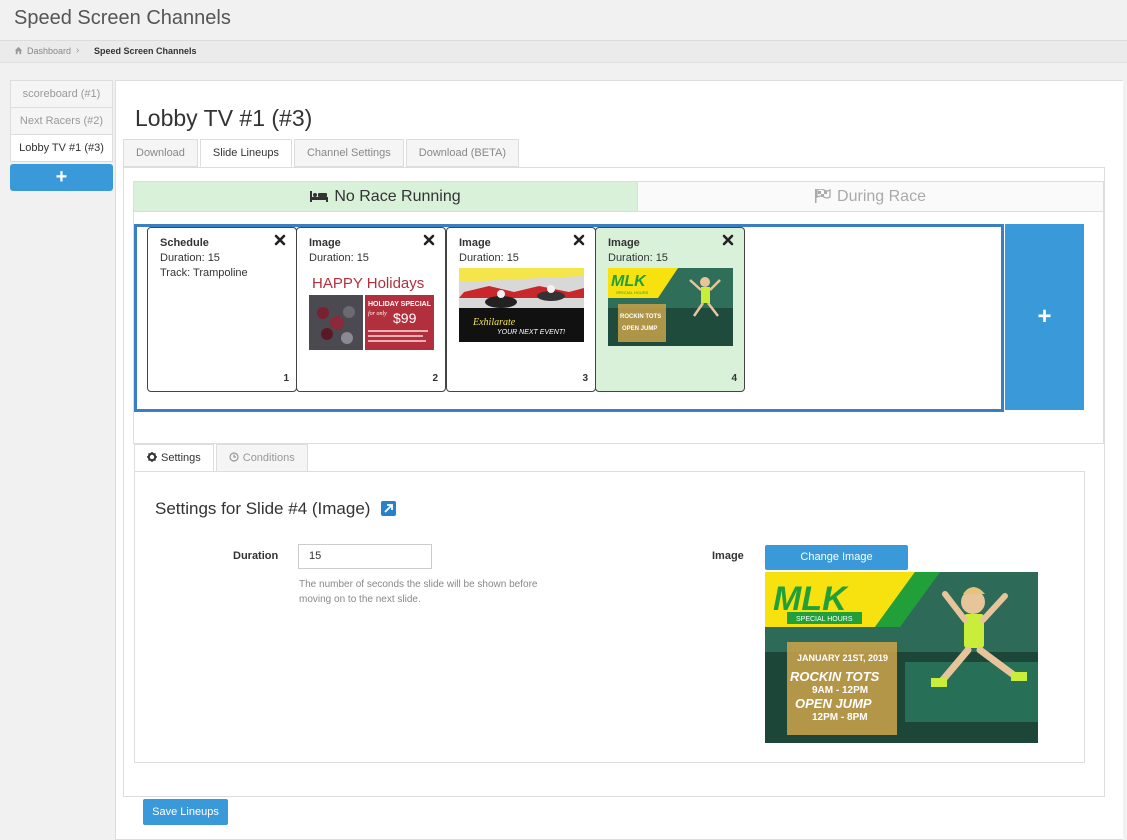 Image resolution: width=1127 pixels, height=840 pixels. I want to click on change-image-button: Change Image, so click(836, 557).